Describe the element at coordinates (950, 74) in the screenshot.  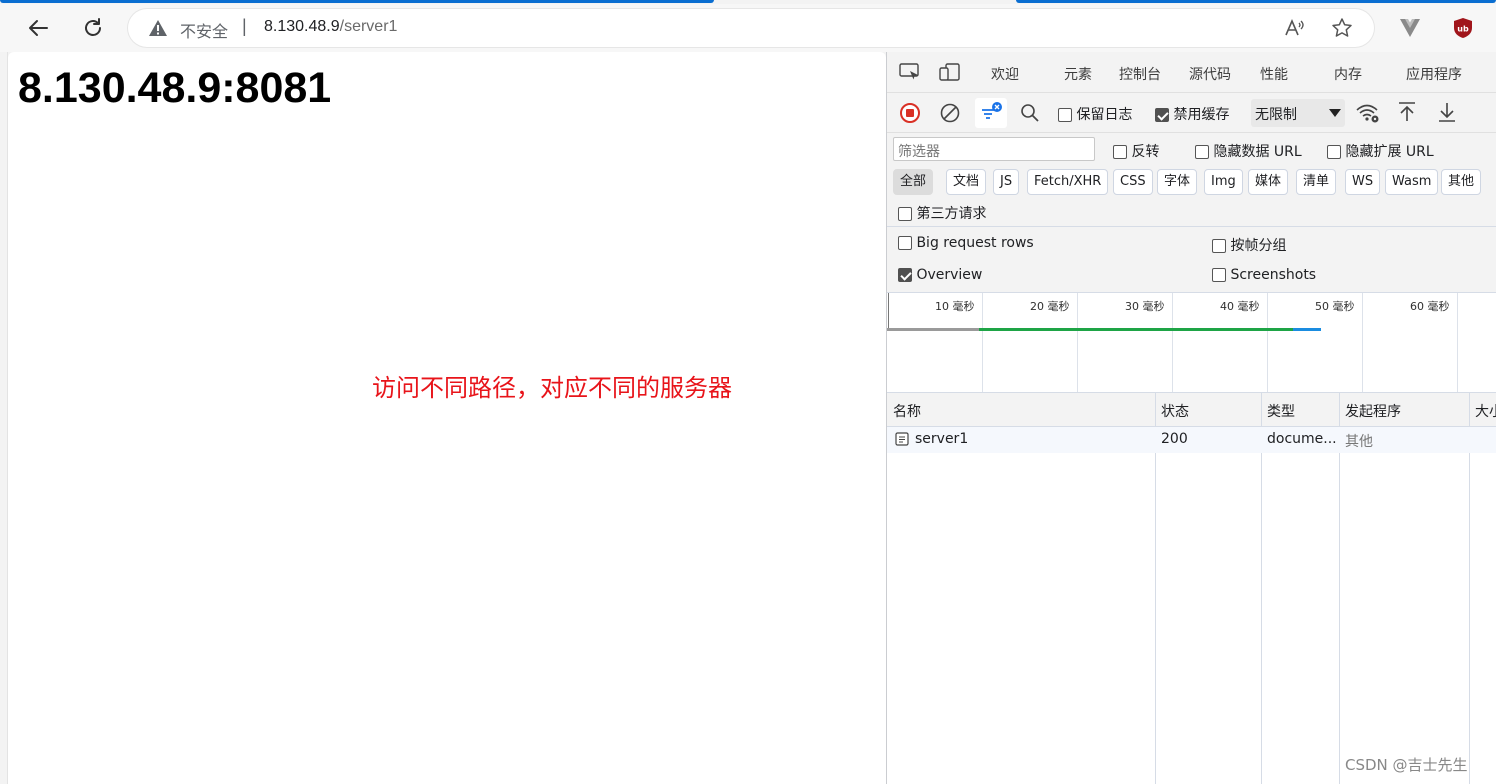
I see `device-toolbar-icon` at that location.